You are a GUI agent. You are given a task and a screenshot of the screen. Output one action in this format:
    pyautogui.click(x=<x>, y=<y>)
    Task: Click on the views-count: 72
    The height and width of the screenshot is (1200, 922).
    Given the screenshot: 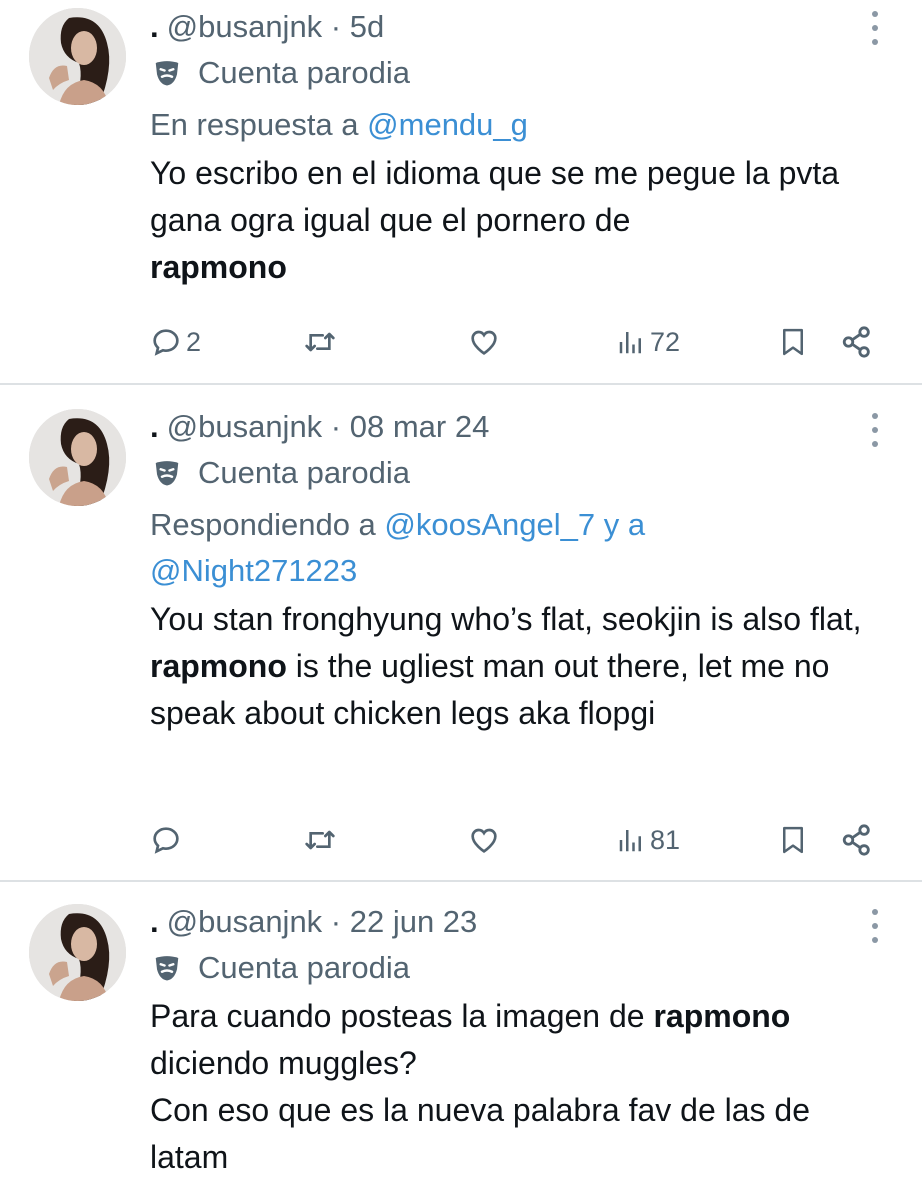 What is the action you would take?
    pyautogui.click(x=665, y=341)
    